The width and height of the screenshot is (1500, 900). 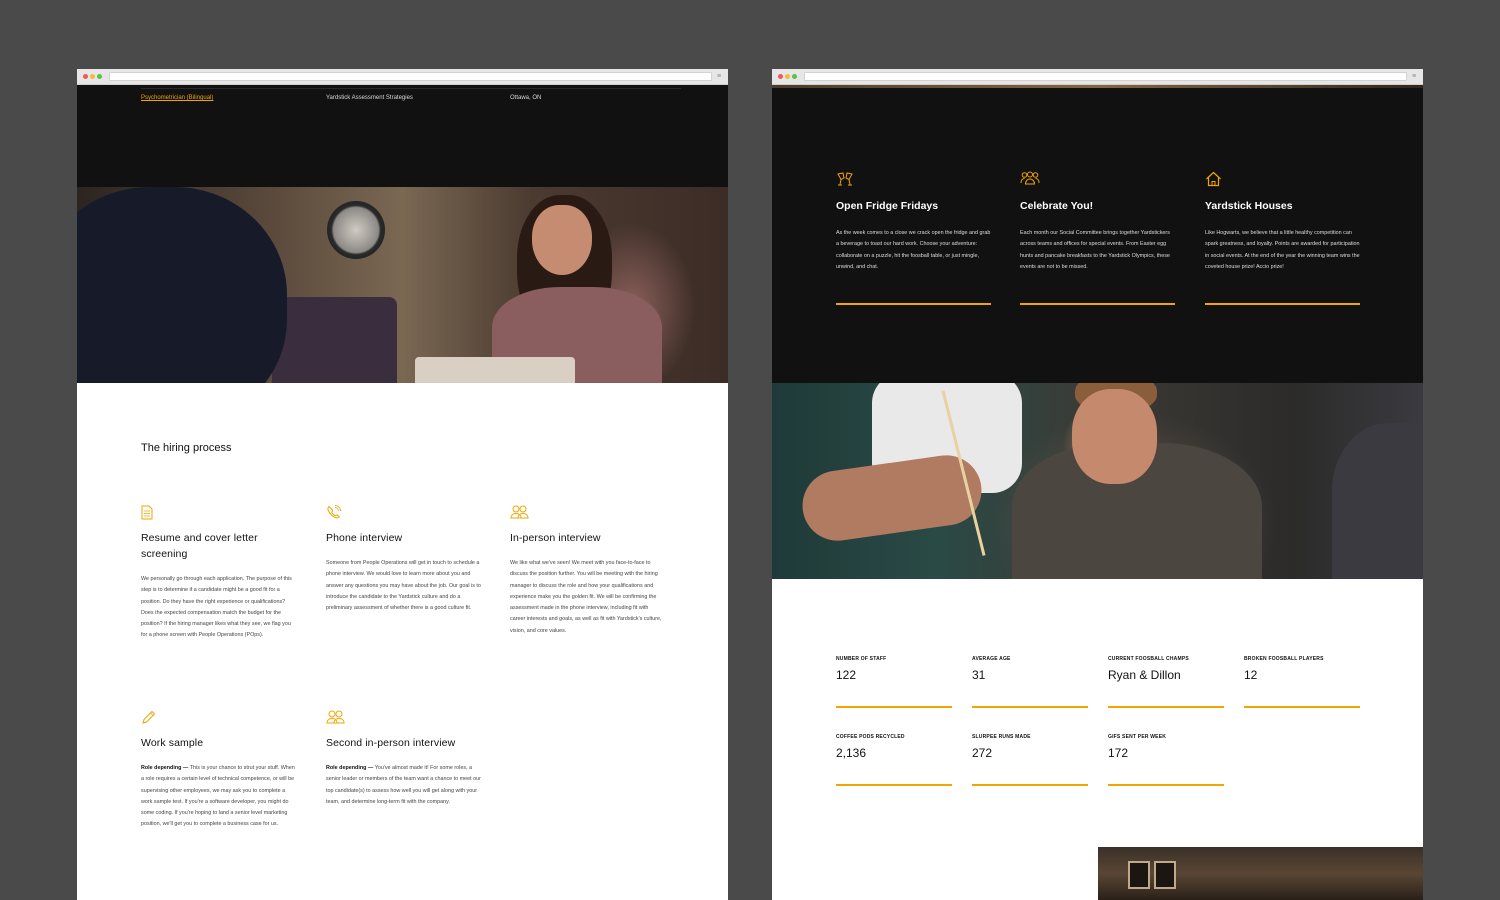 What do you see at coordinates (851, 753) in the screenshot?
I see `stat-value: 2,136` at bounding box center [851, 753].